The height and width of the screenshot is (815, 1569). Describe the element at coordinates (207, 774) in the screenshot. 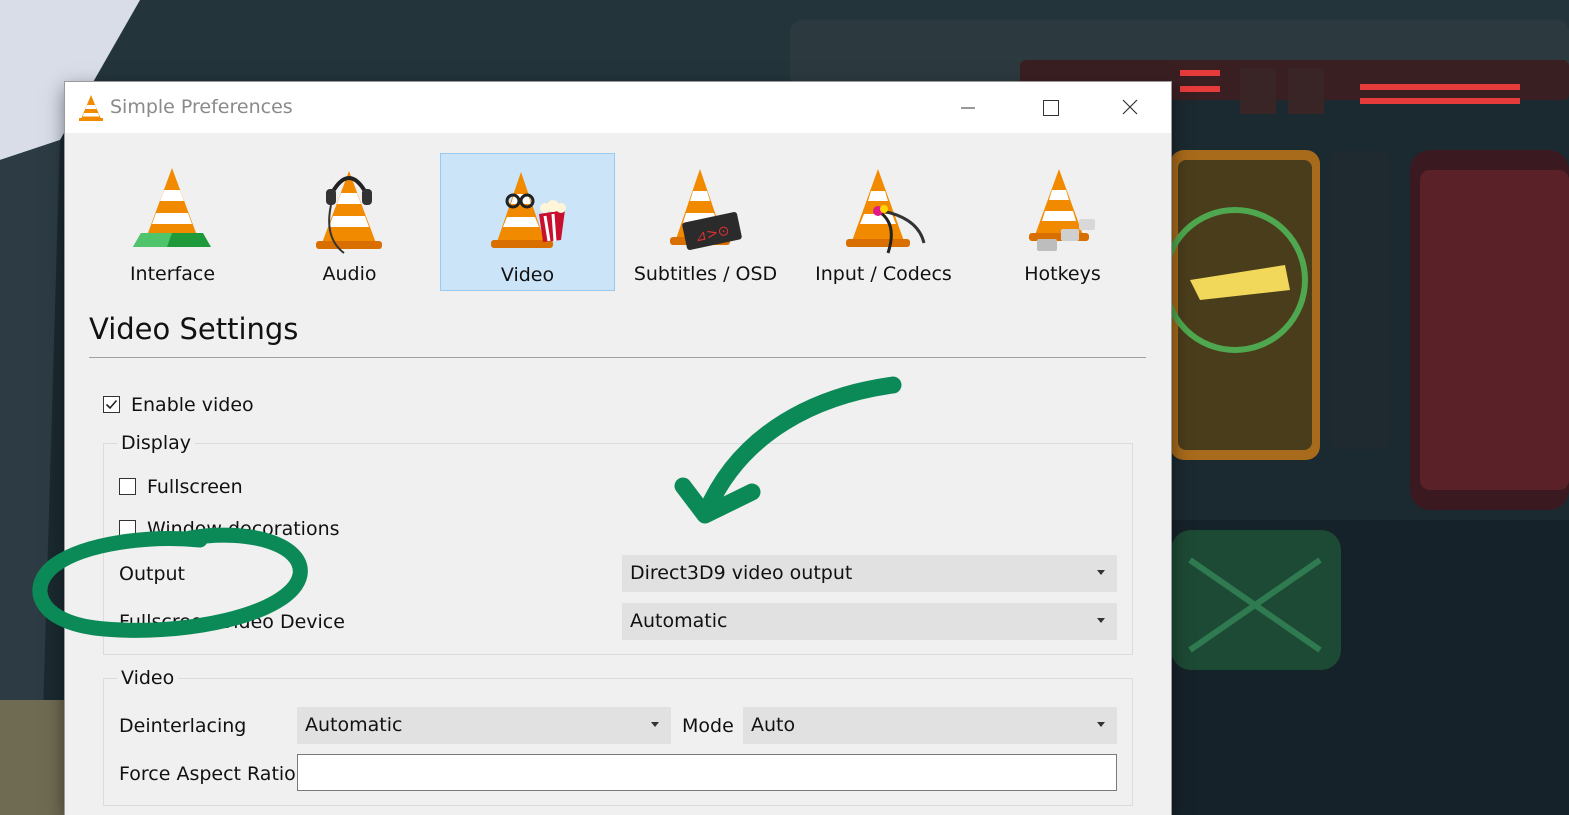

I see `force-aspect-ratio-label: Force Aspect Ratio` at that location.